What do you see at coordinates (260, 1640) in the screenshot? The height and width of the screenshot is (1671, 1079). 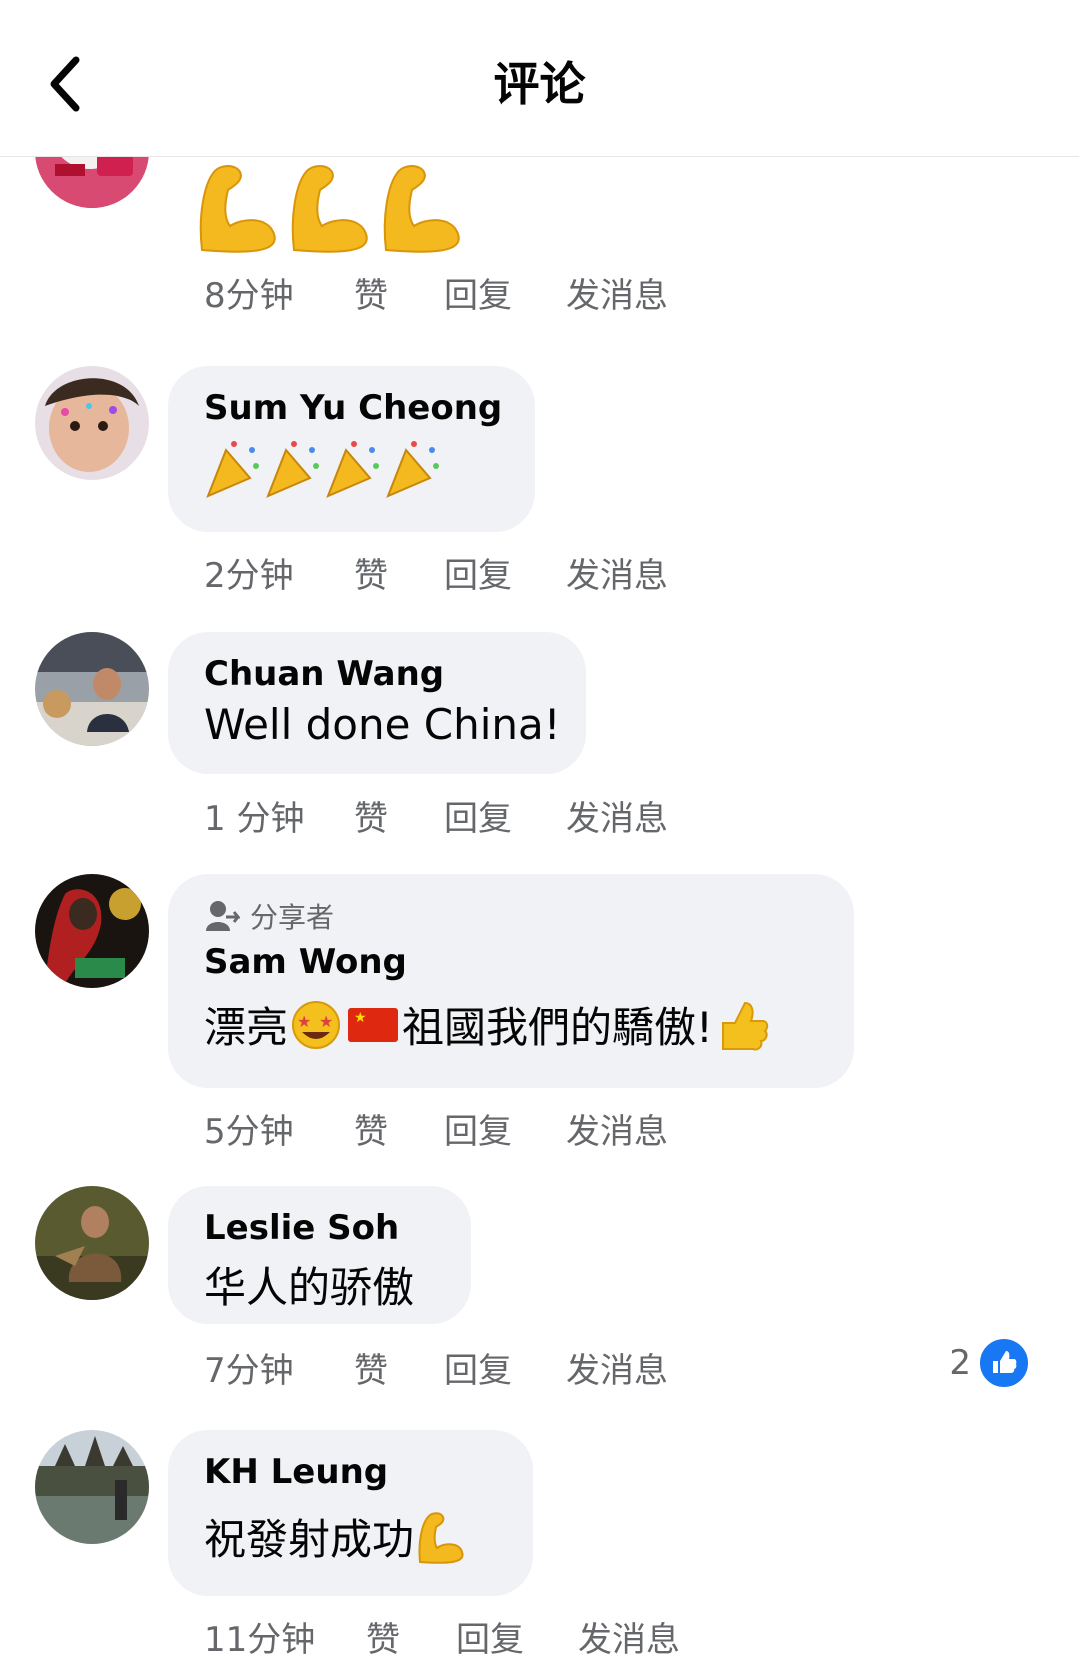 I see `comment-time: 11分钟` at bounding box center [260, 1640].